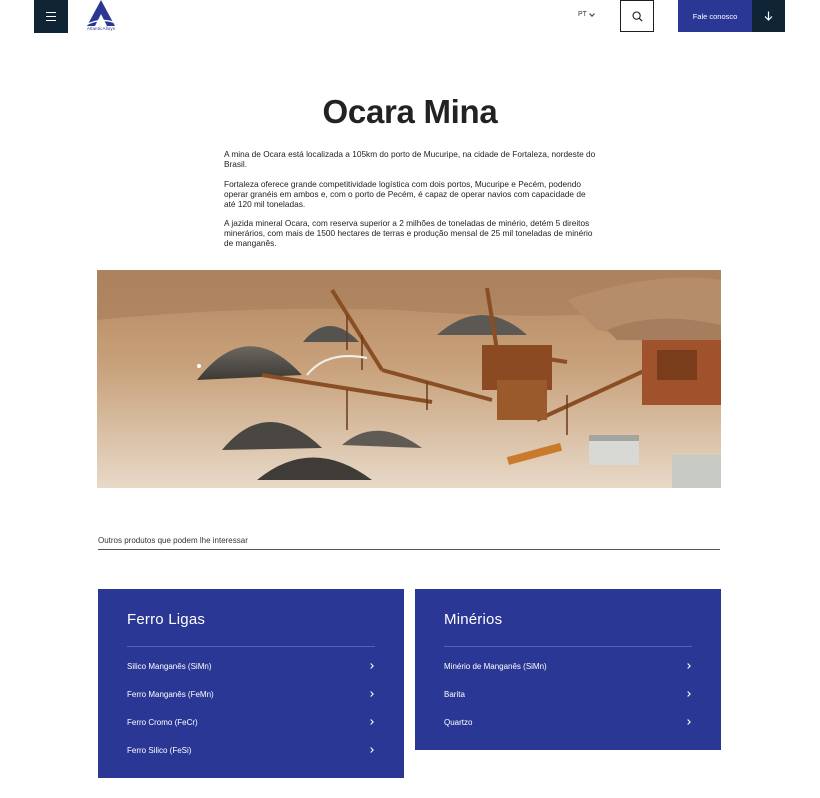  Describe the element at coordinates (495, 666) in the screenshot. I see `product-link-label: Minério de Manganês (SiMn)` at that location.